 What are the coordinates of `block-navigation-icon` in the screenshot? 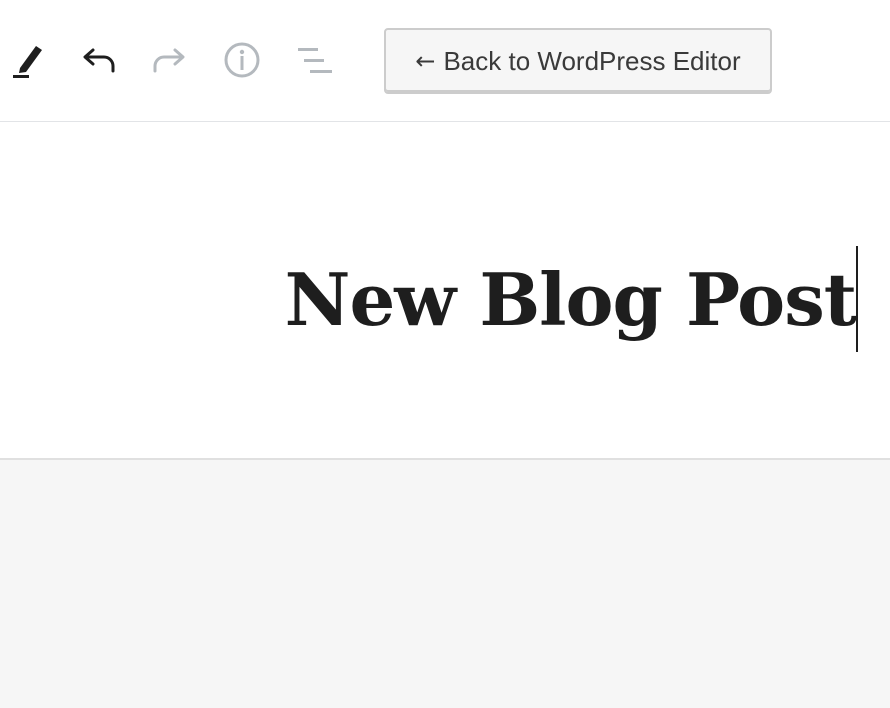 It's located at (315, 60).